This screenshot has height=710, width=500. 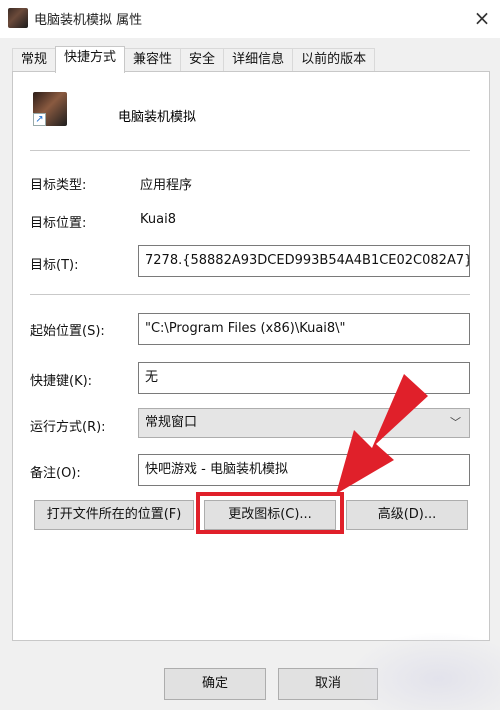 What do you see at coordinates (270, 513) in the screenshot?
I see `annotation-highlight-box` at bounding box center [270, 513].